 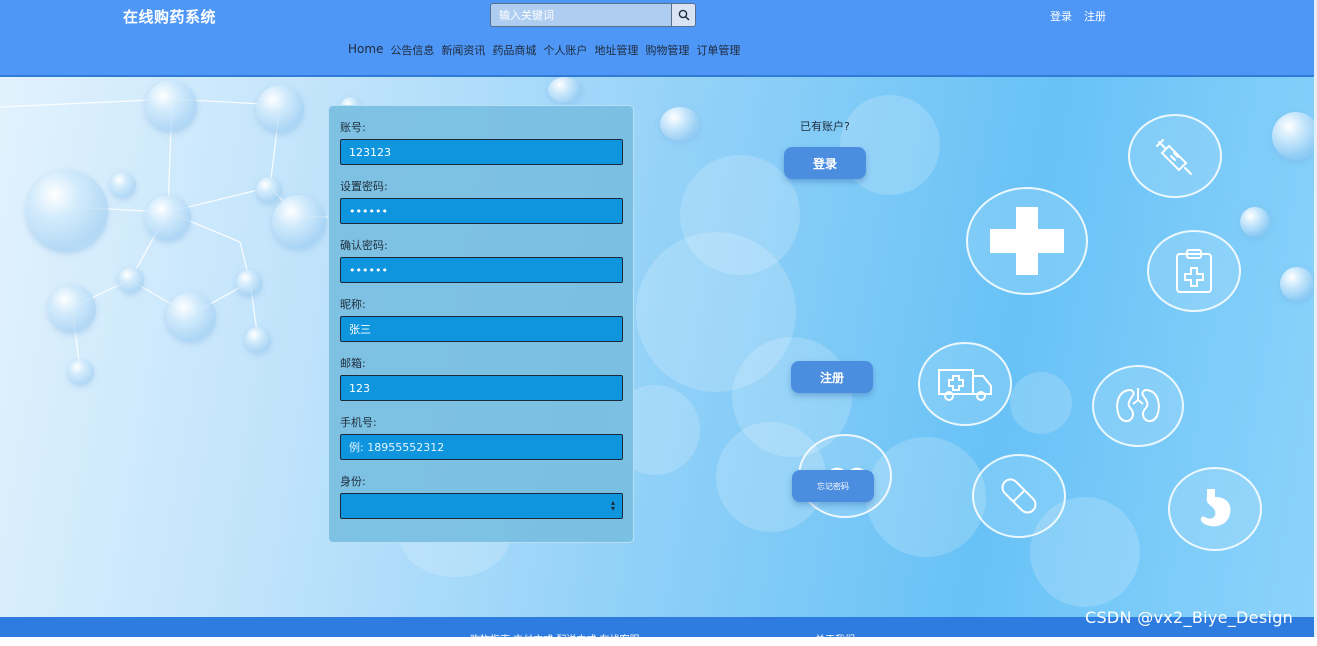 I want to click on phone-label: 手机号:, so click(x=358, y=422).